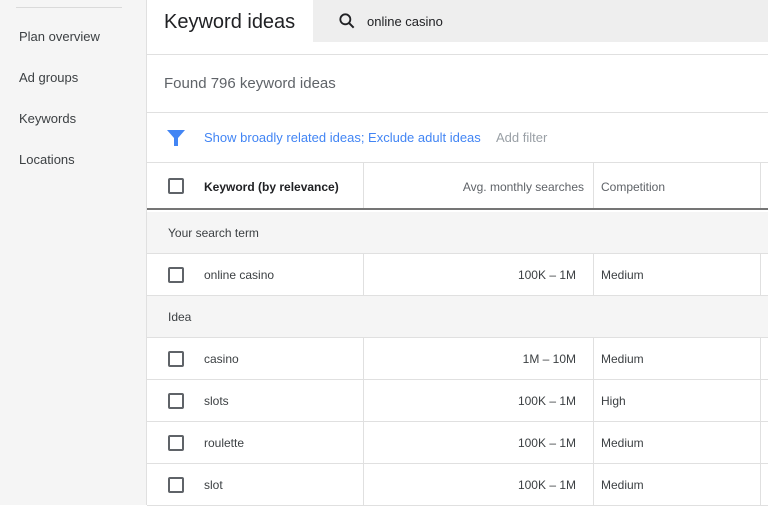 Image resolution: width=768 pixels, height=506 pixels. Describe the element at coordinates (176, 138) in the screenshot. I see `filter-icon` at that location.